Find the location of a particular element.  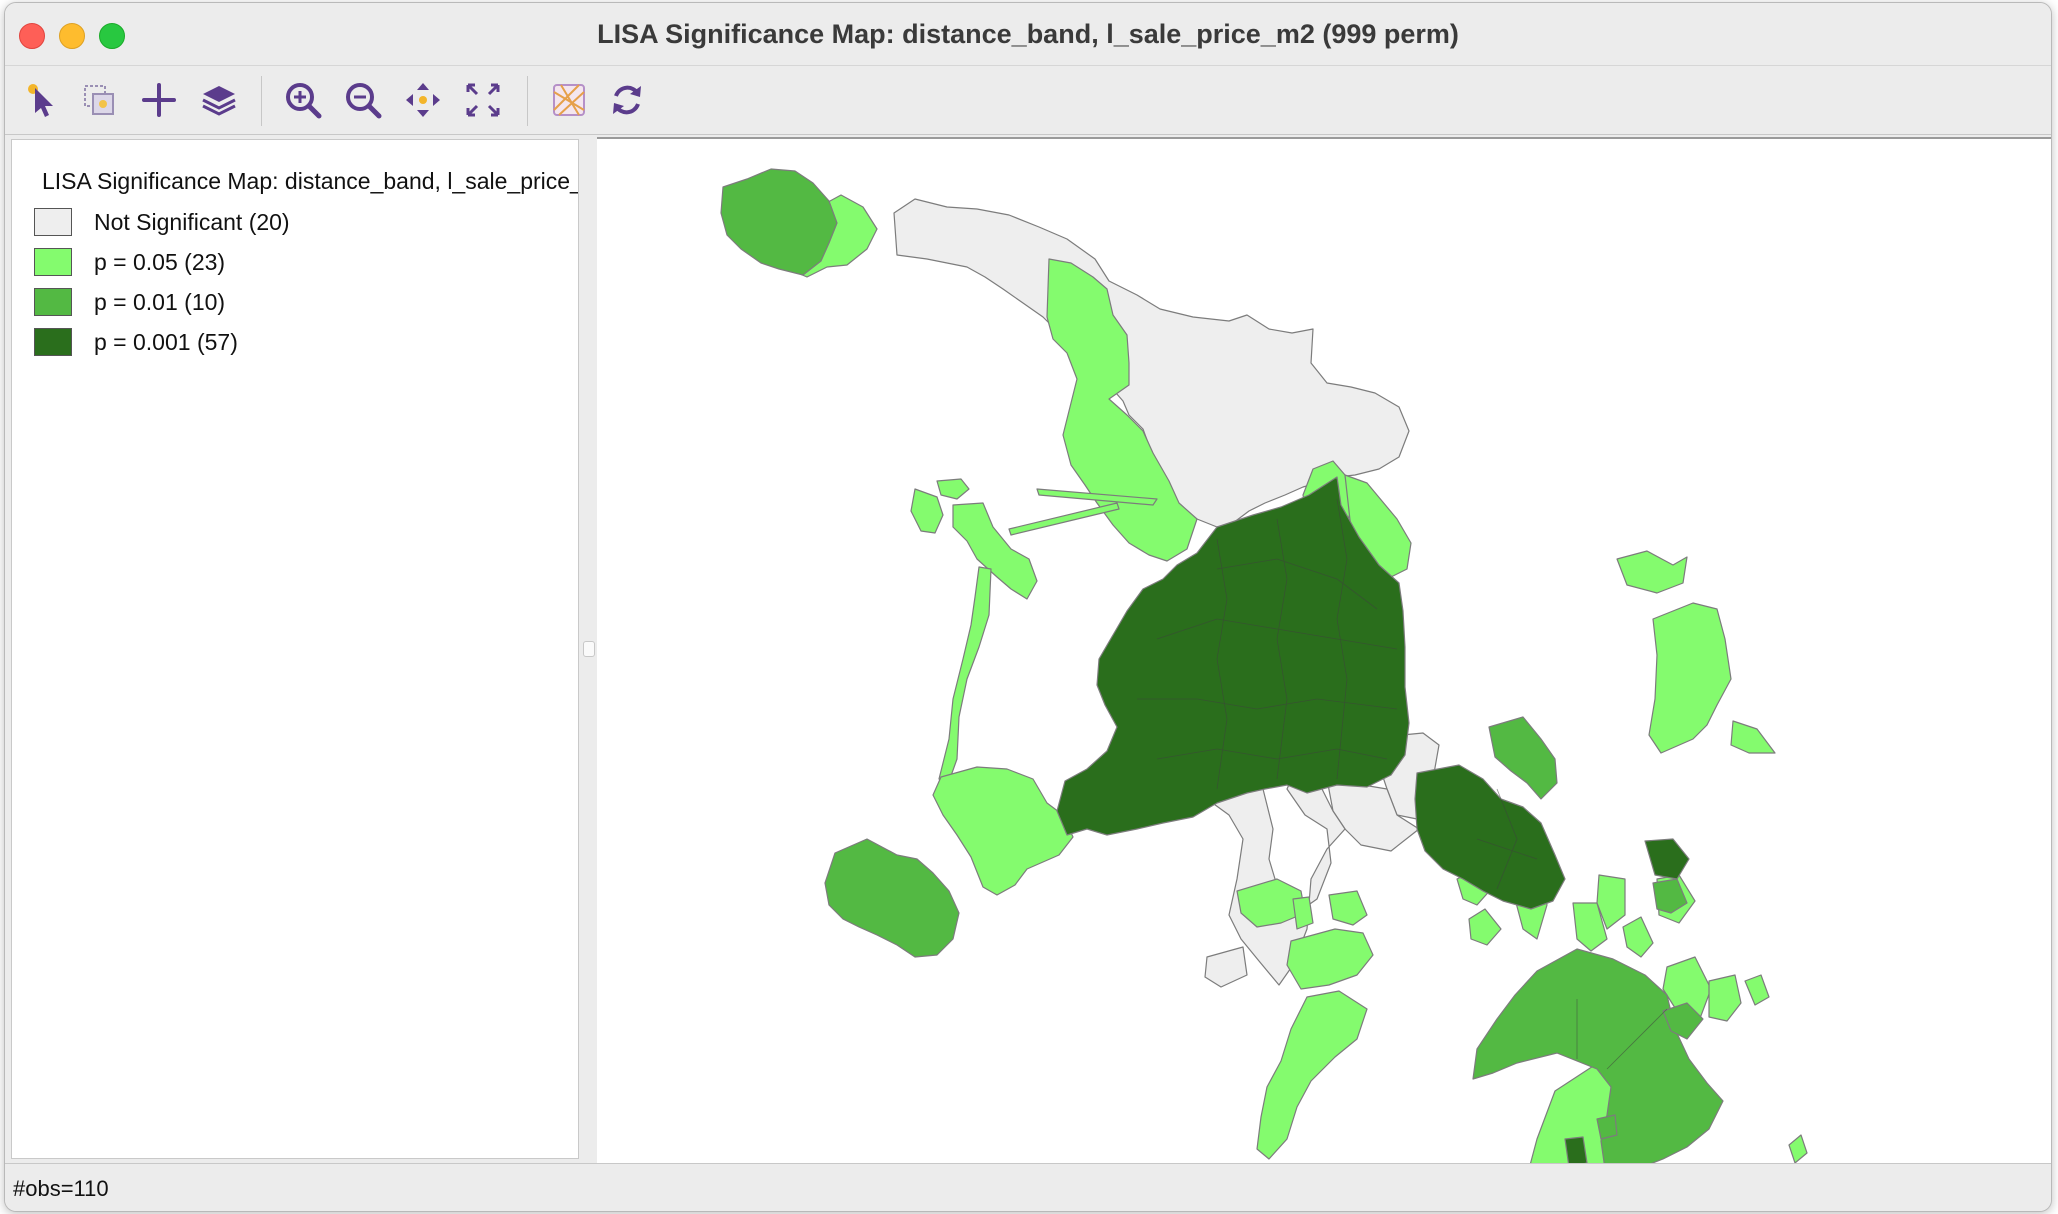

splitter-handle is located at coordinates (589, 649).